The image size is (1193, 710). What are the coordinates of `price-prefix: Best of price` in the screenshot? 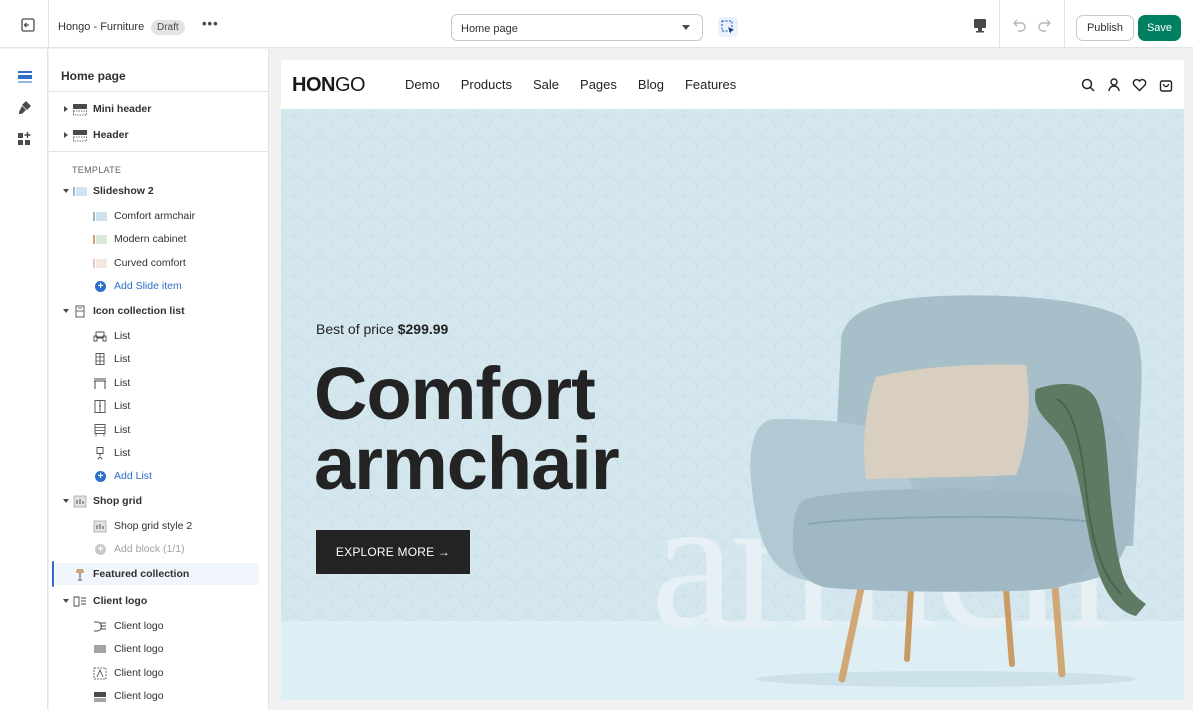 It's located at (355, 329).